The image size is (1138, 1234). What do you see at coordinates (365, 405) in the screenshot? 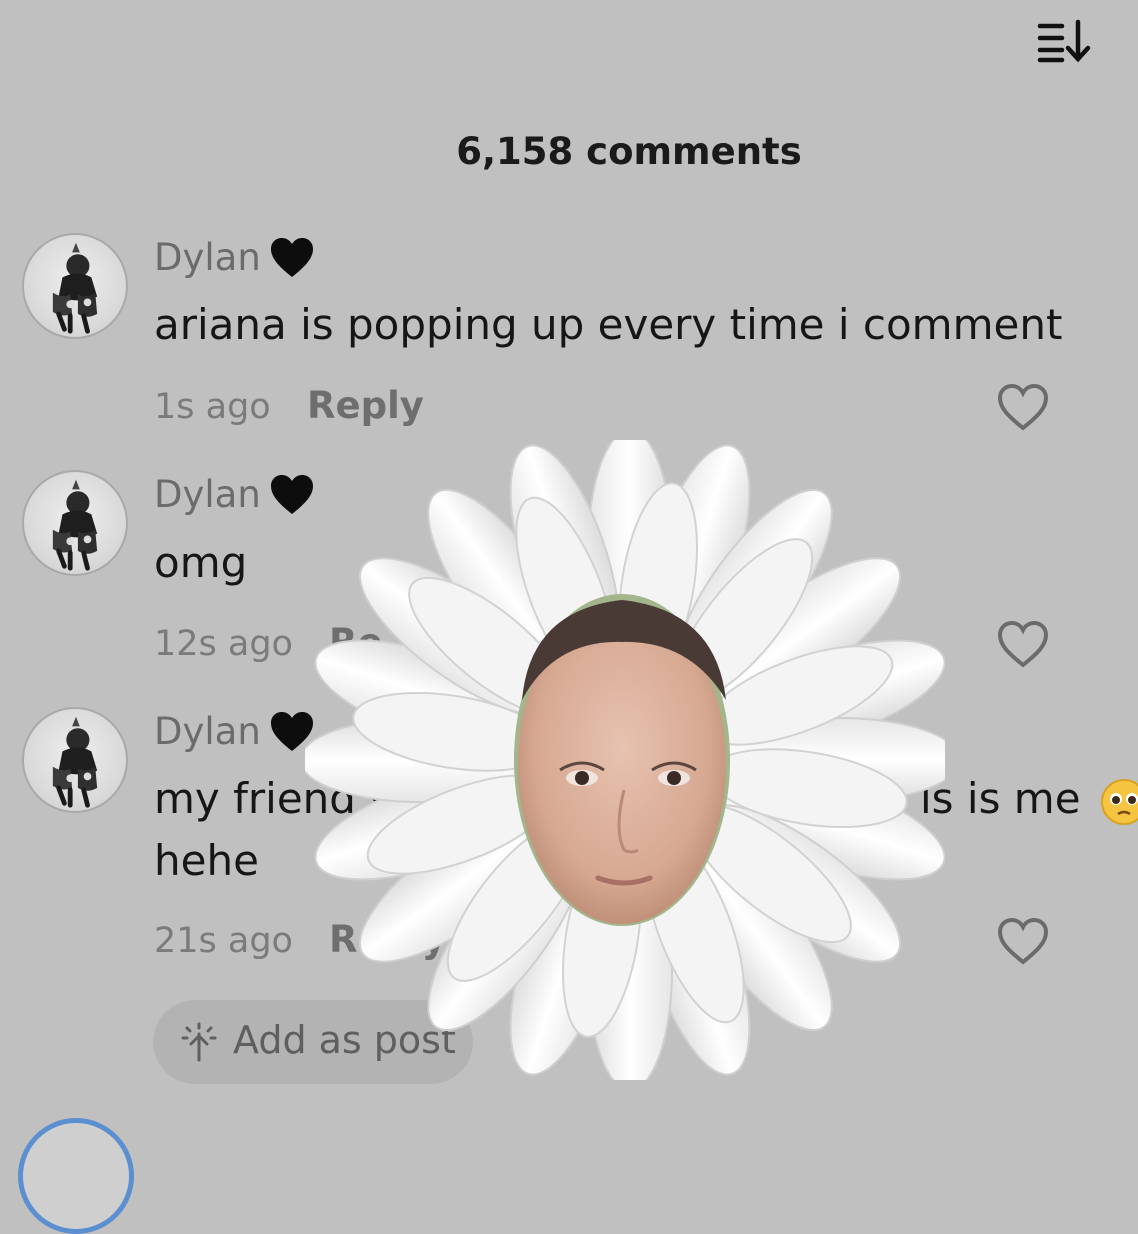
I see `reply-button: Reply` at bounding box center [365, 405].